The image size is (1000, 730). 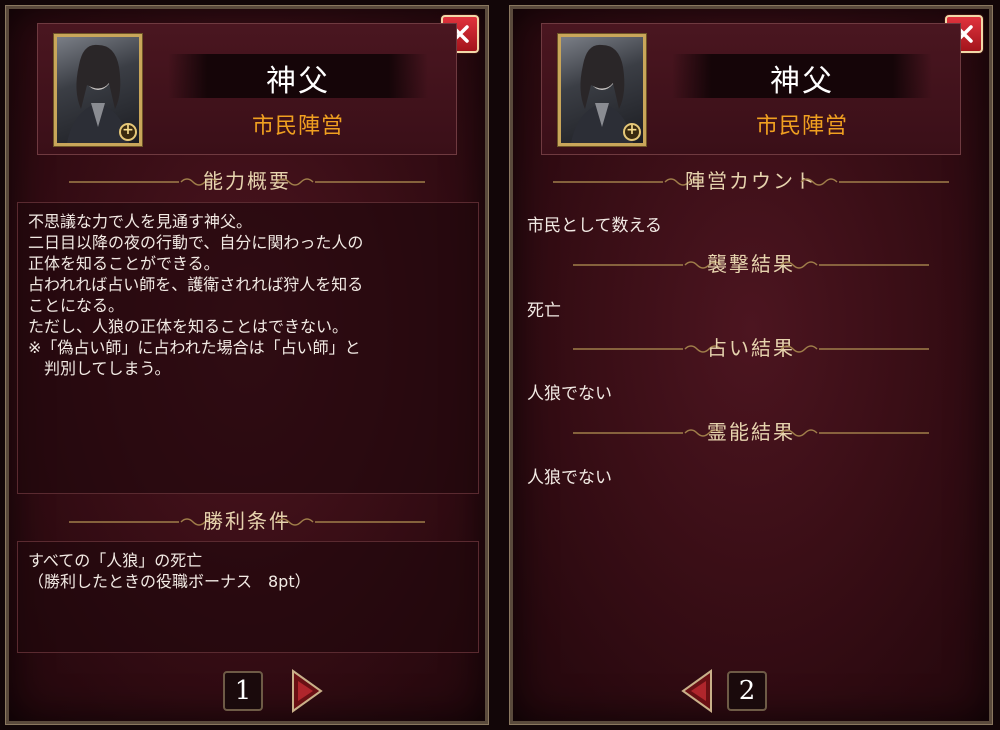 What do you see at coordinates (99, 368) in the screenshot?
I see `ability-line: 判別してしまう。` at bounding box center [99, 368].